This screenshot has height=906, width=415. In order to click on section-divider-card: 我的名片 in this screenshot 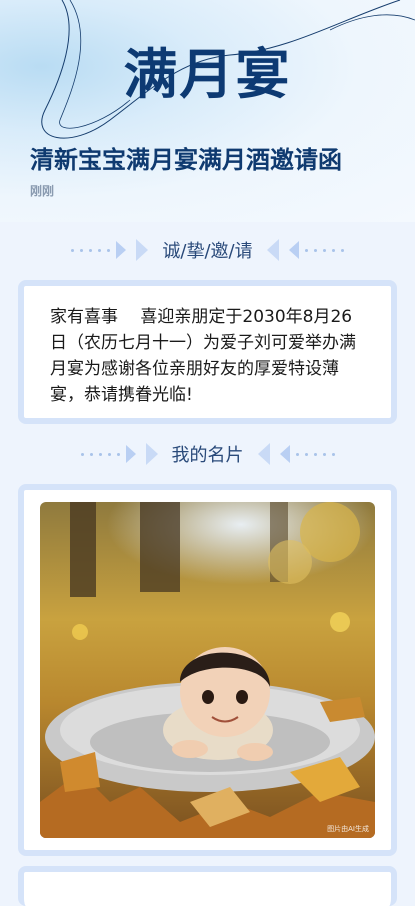, I will do `click(207, 454)`.